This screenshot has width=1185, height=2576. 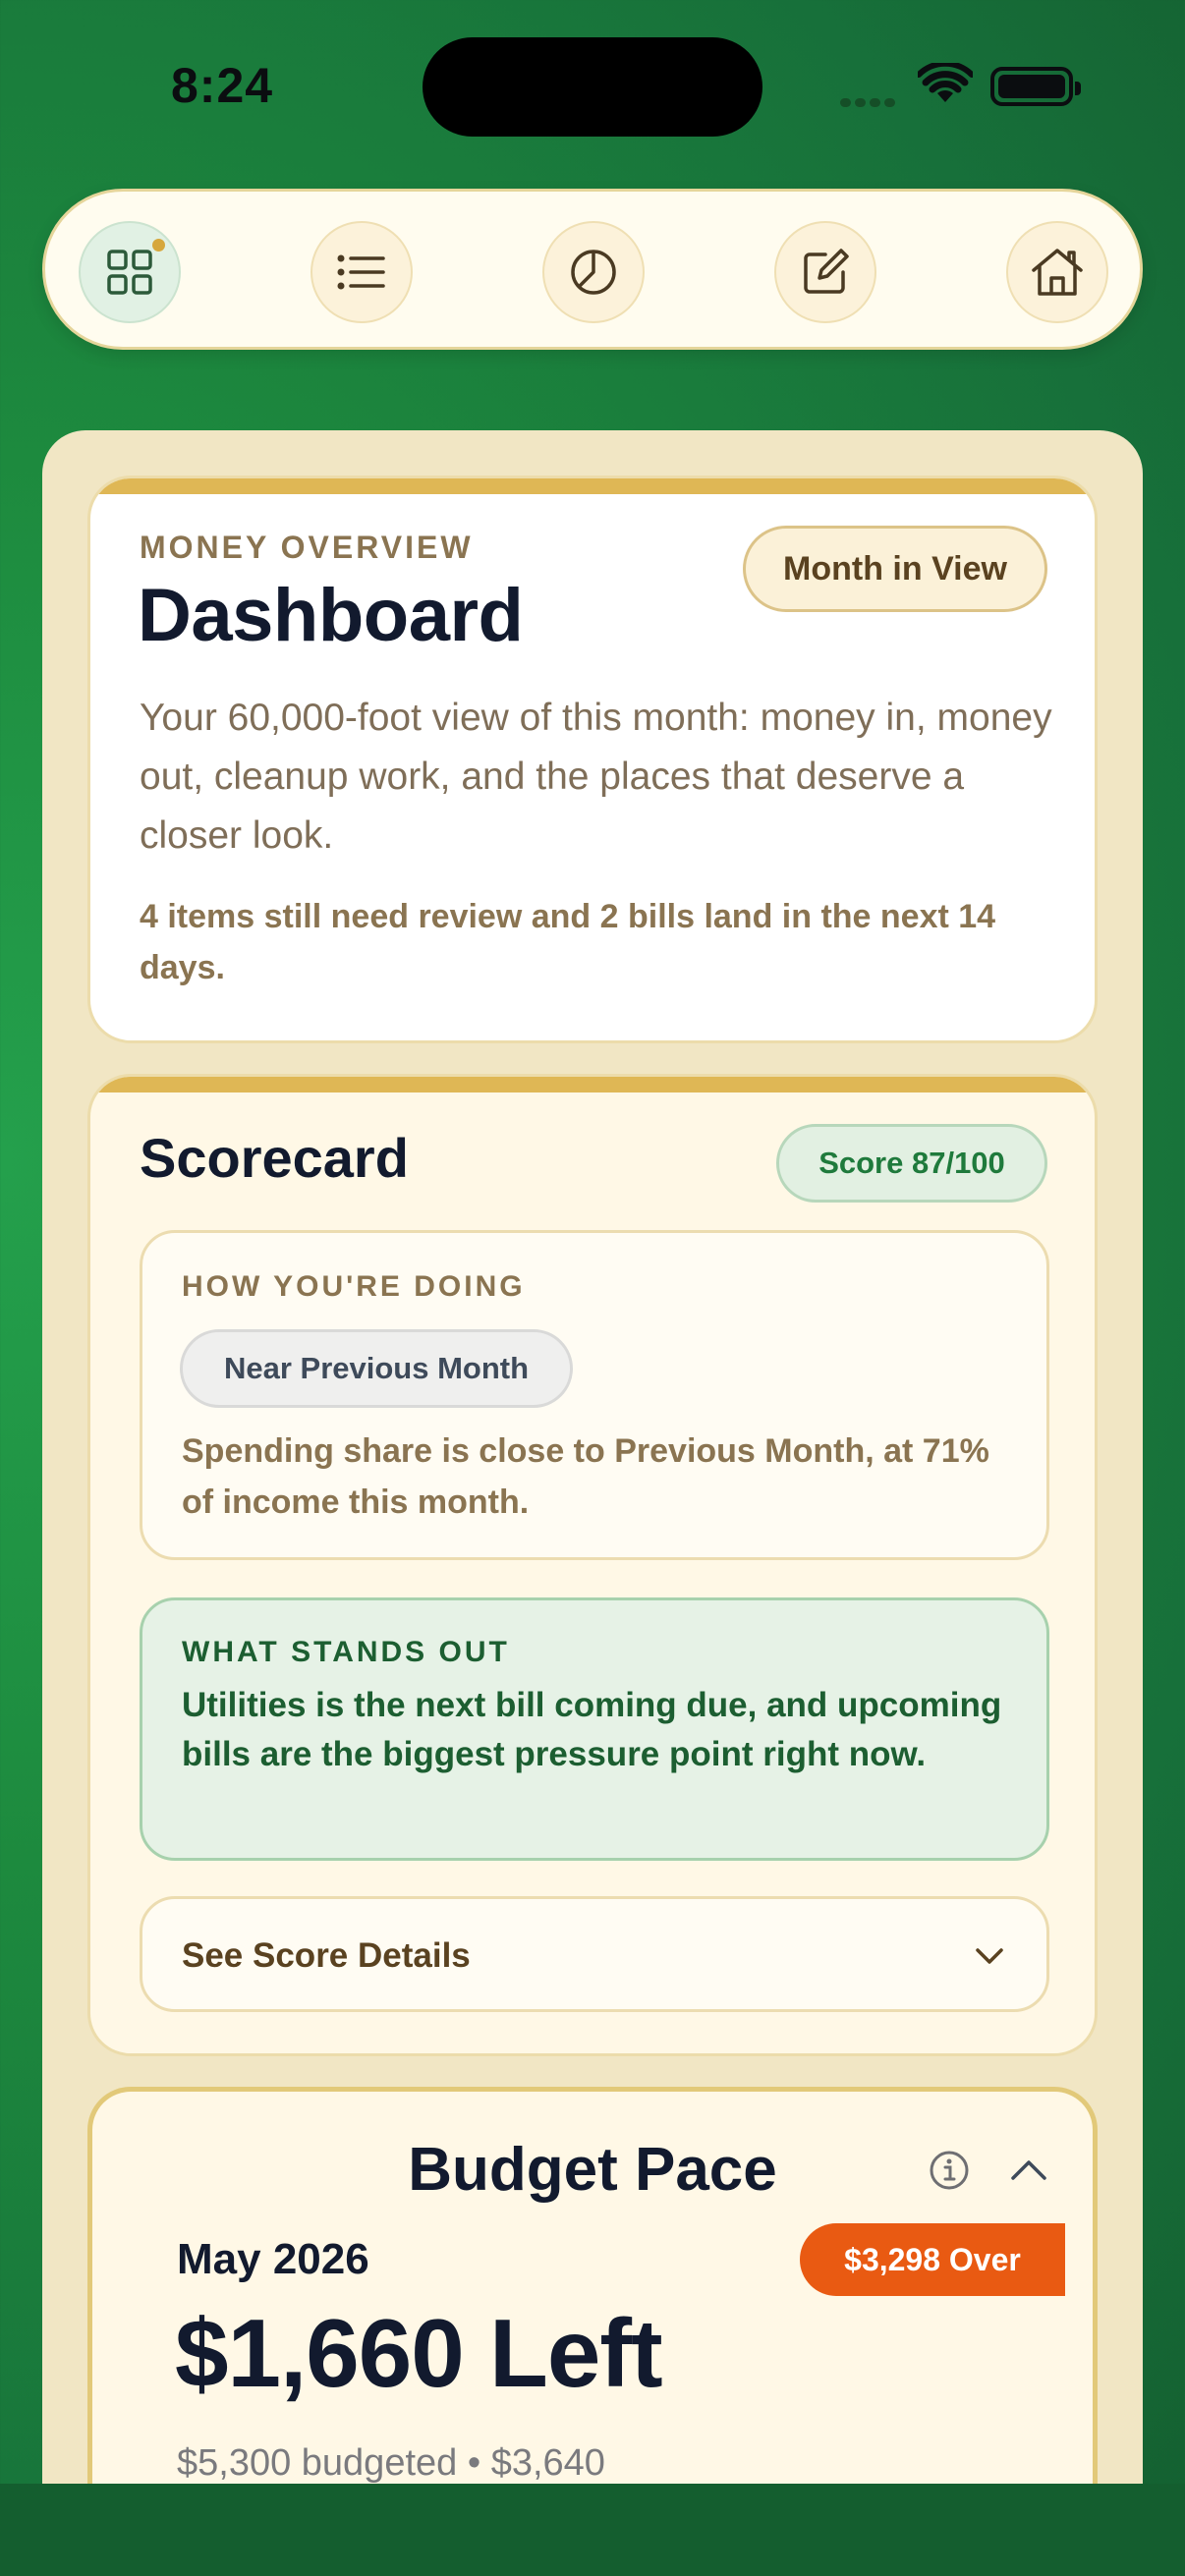 I want to click on pie-chart-icon, so click(x=594, y=272).